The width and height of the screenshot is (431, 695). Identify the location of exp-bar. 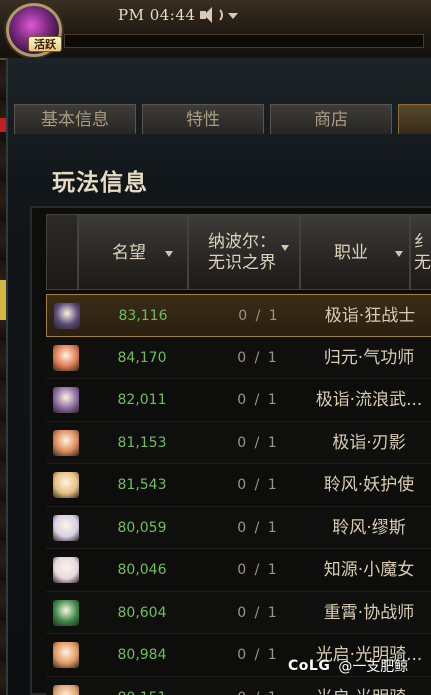
(244, 41).